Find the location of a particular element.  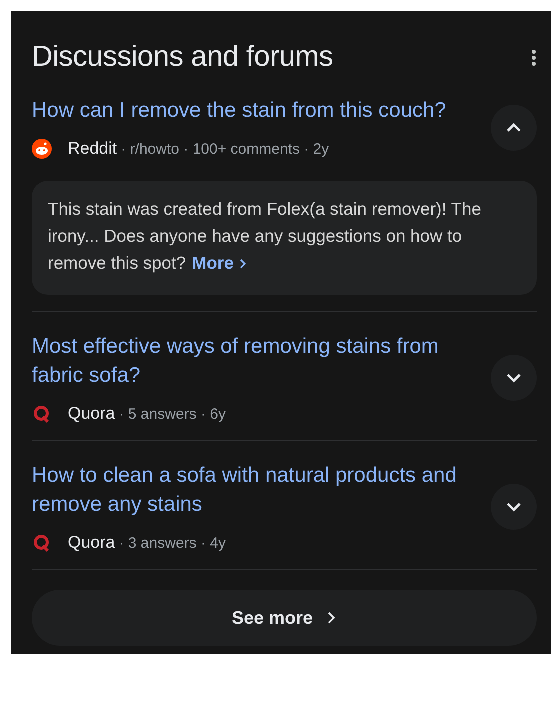

see-more-button: See more is located at coordinates (284, 618).